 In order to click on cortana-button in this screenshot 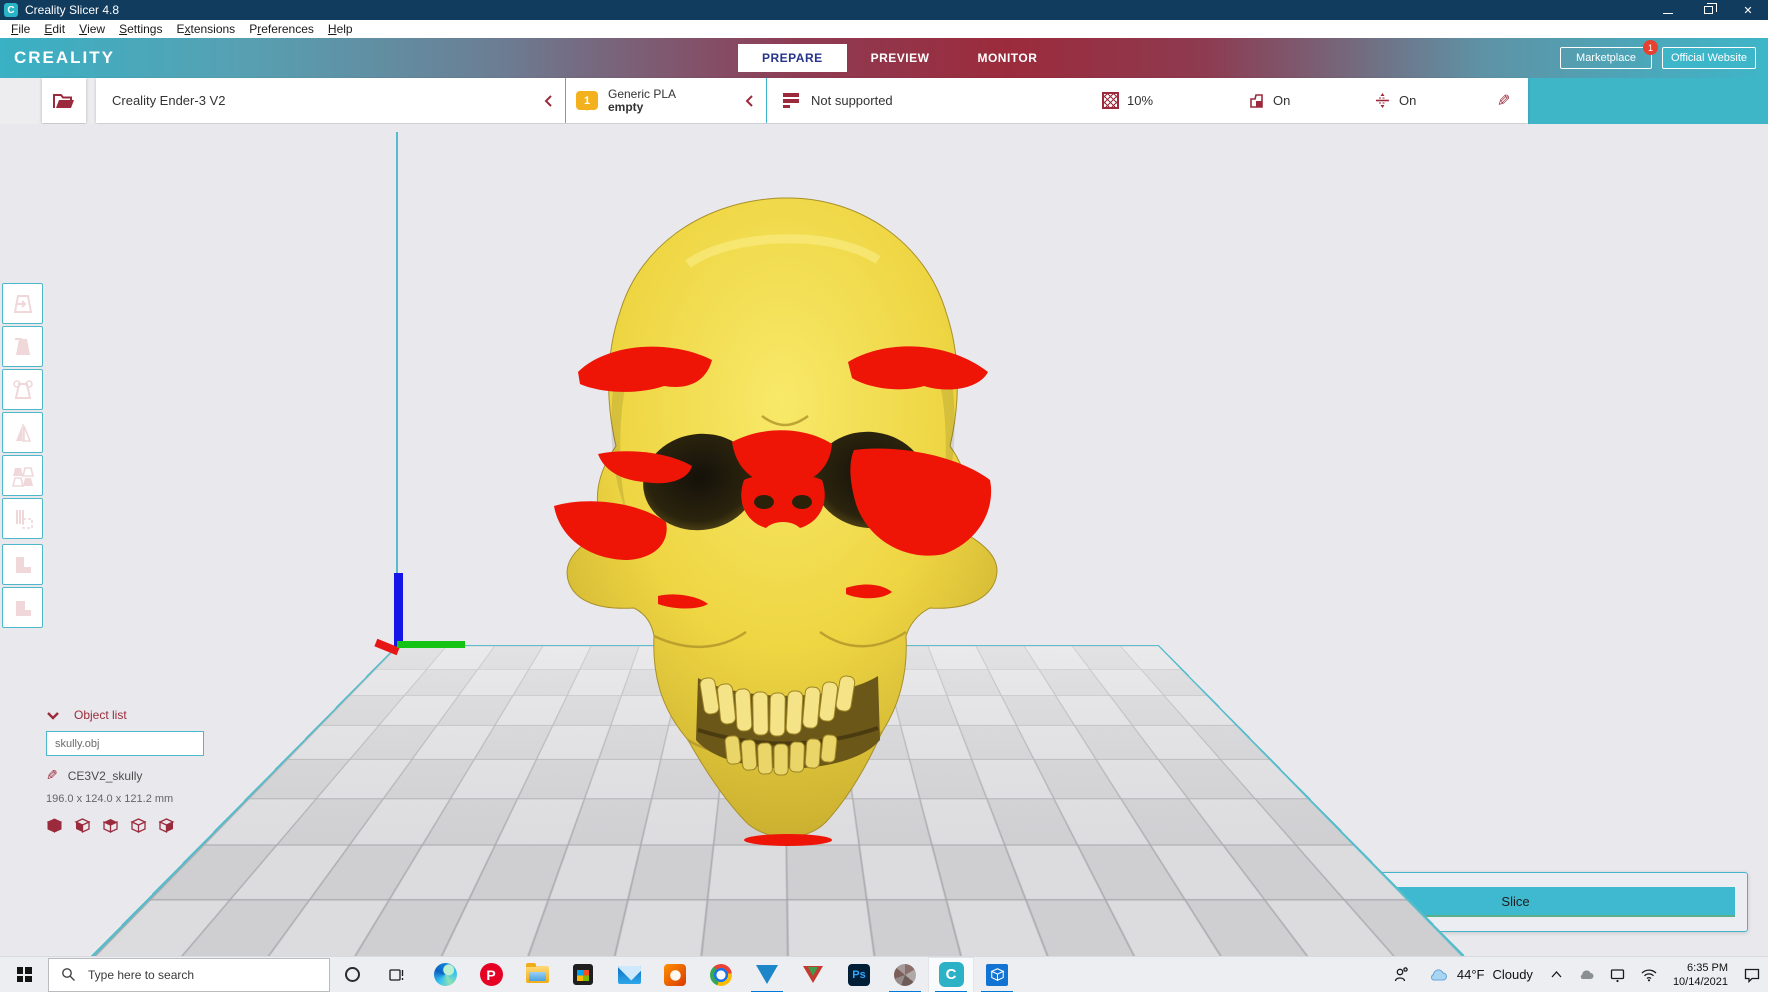, I will do `click(352, 974)`.